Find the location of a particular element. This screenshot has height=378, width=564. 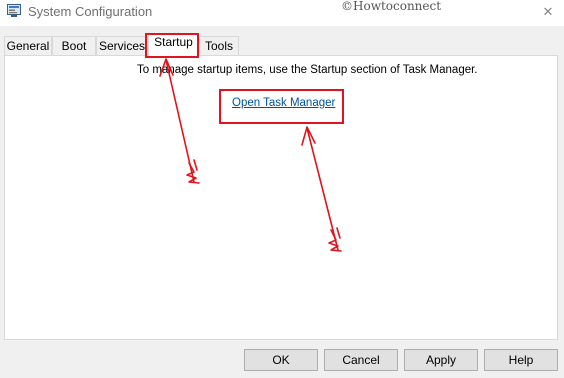

title-bar: System Configuration ©Howtoconnect ✕ is located at coordinates (282, 13).